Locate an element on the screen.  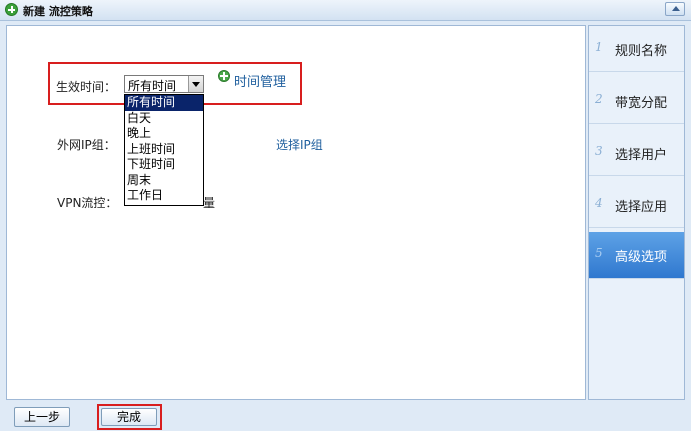
dropdown-option: 上班时间 is located at coordinates (164, 150).